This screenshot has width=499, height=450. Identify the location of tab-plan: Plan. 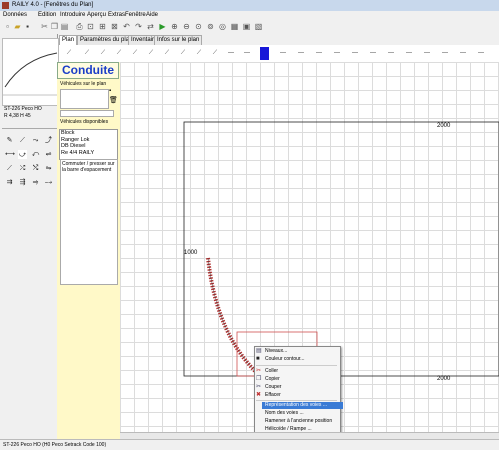
(68, 40).